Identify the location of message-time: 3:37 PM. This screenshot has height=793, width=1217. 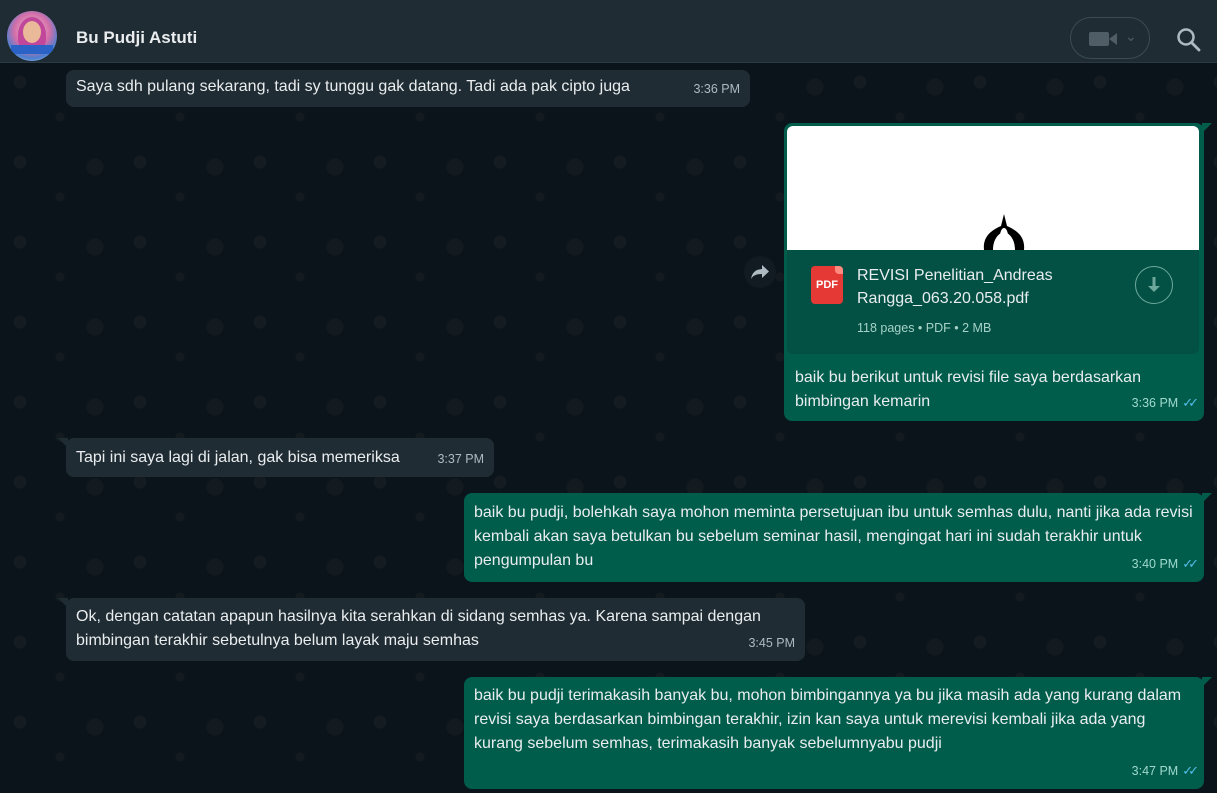
(460, 459).